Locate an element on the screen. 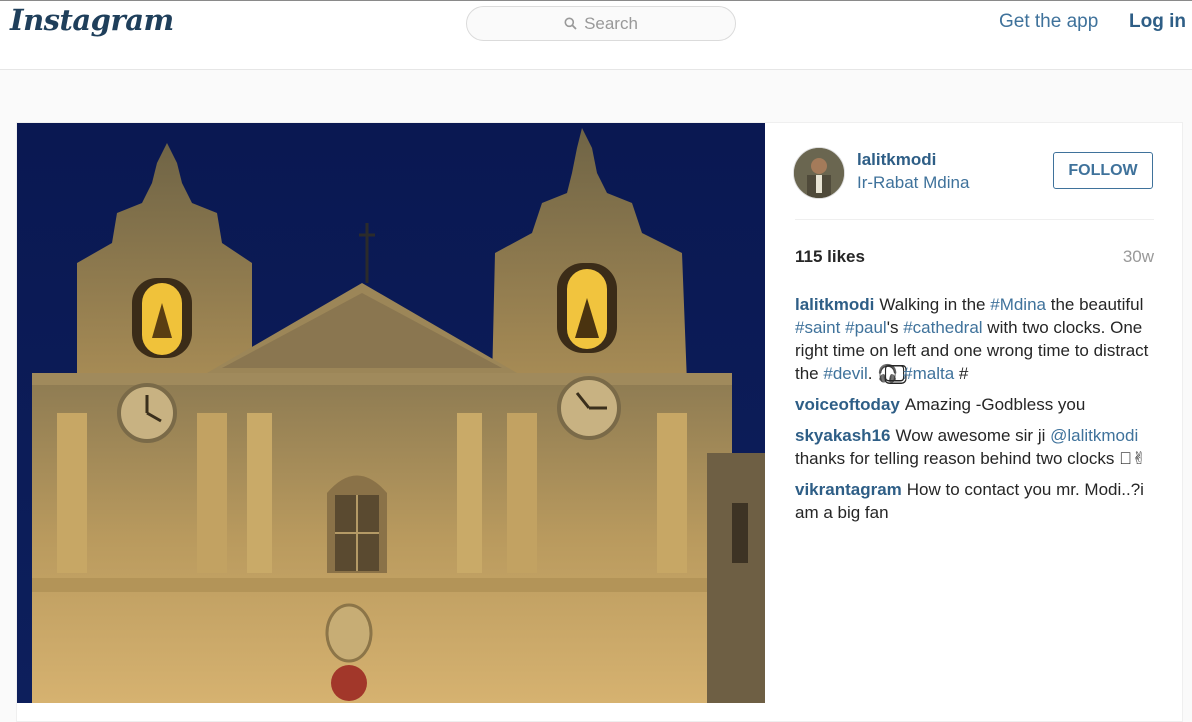  hashtag-link: #Mdina is located at coordinates (1018, 304).